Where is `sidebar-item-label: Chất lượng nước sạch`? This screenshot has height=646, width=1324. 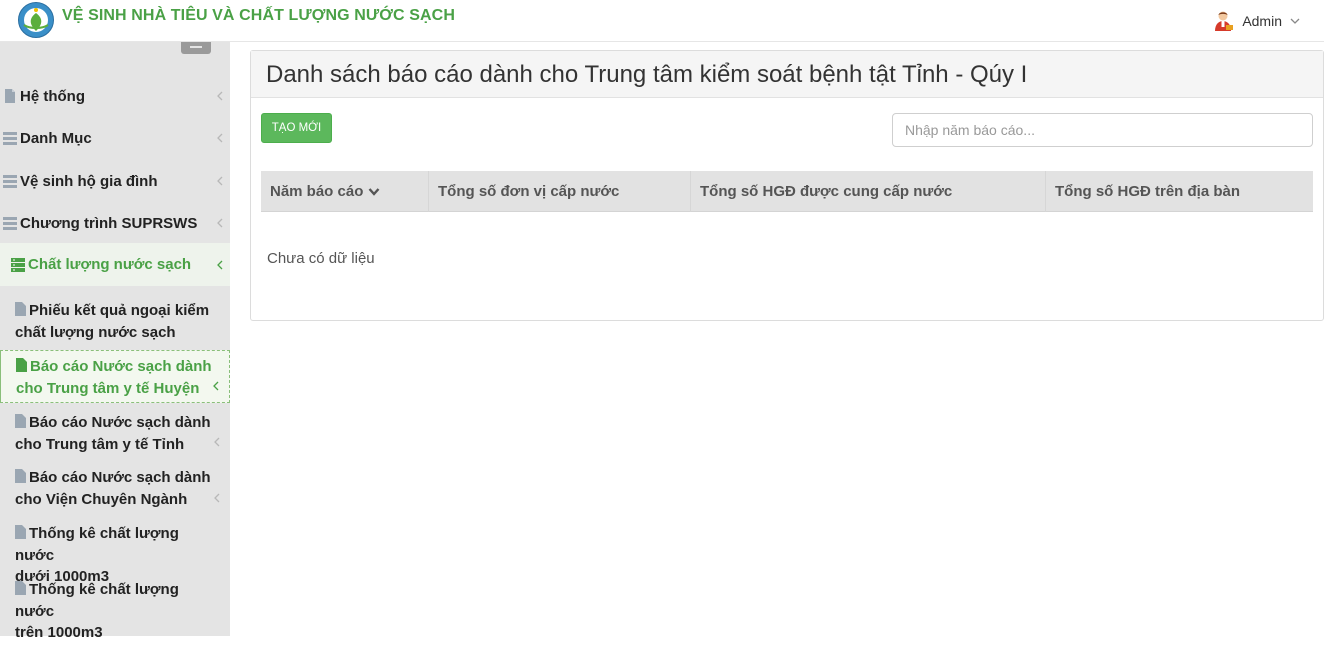 sidebar-item-label: Chất lượng nước sạch is located at coordinates (110, 264).